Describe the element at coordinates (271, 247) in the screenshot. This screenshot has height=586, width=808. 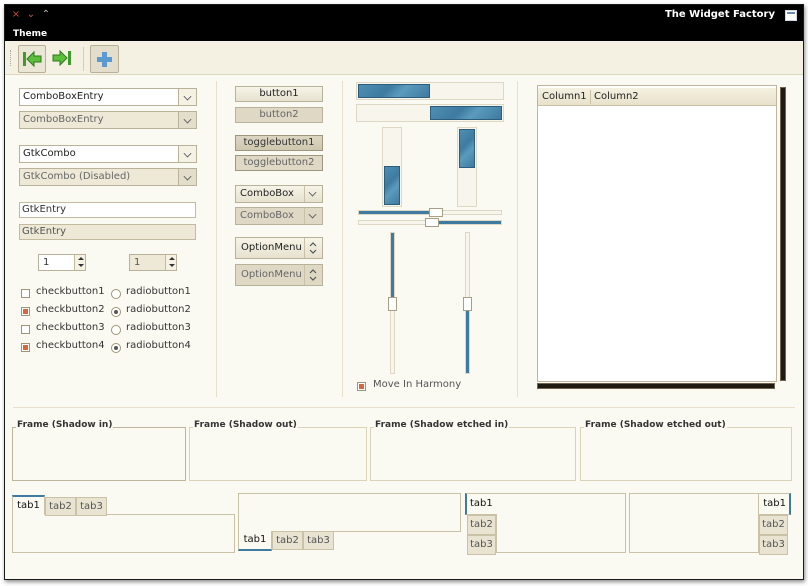
I see `optionmenu1-label: OptionMenu` at that location.